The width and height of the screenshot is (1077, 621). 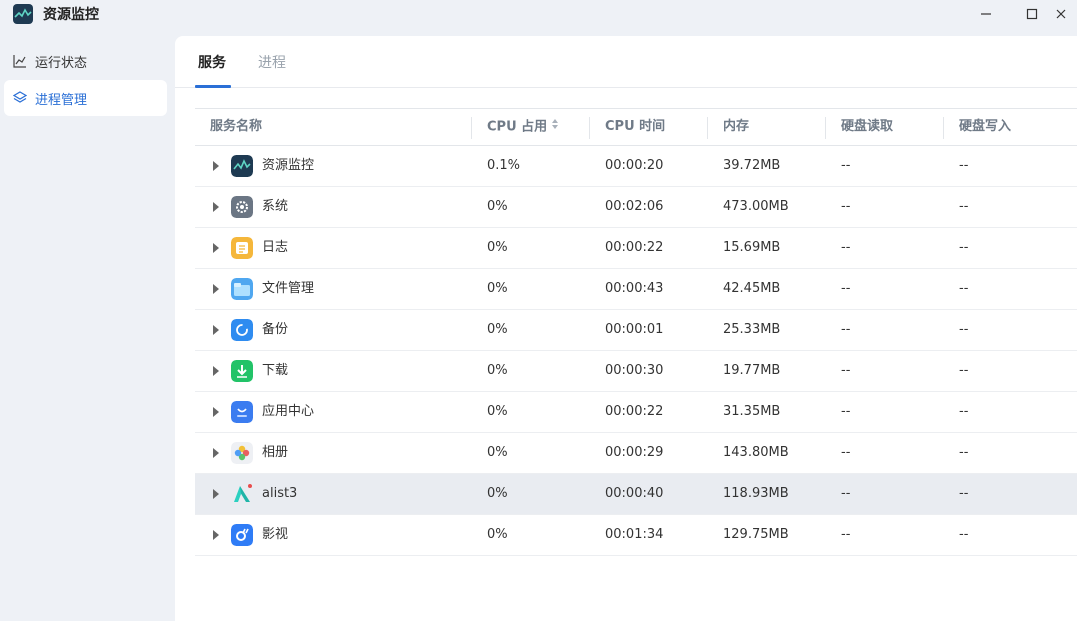 I want to click on memory-cell: 473.00MB, so click(x=756, y=206).